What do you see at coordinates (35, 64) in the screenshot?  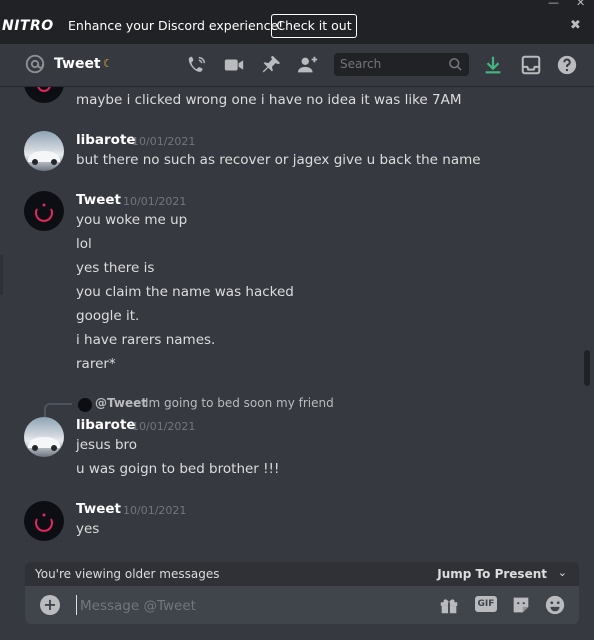 I see `at-icon` at bounding box center [35, 64].